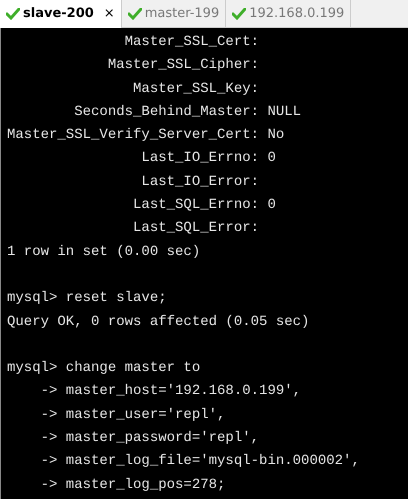 The width and height of the screenshot is (408, 499). Describe the element at coordinates (192, 42) in the screenshot. I see `terminal-line: Master_SSL_Cert:` at that location.